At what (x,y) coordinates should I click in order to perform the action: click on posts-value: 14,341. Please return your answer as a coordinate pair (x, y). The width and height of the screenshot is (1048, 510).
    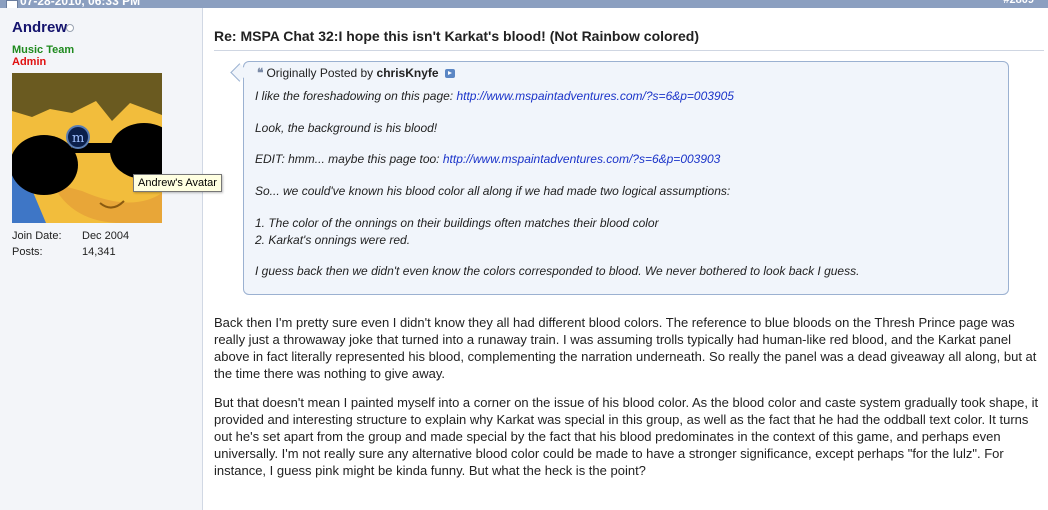
    Looking at the image, I should click on (99, 252).